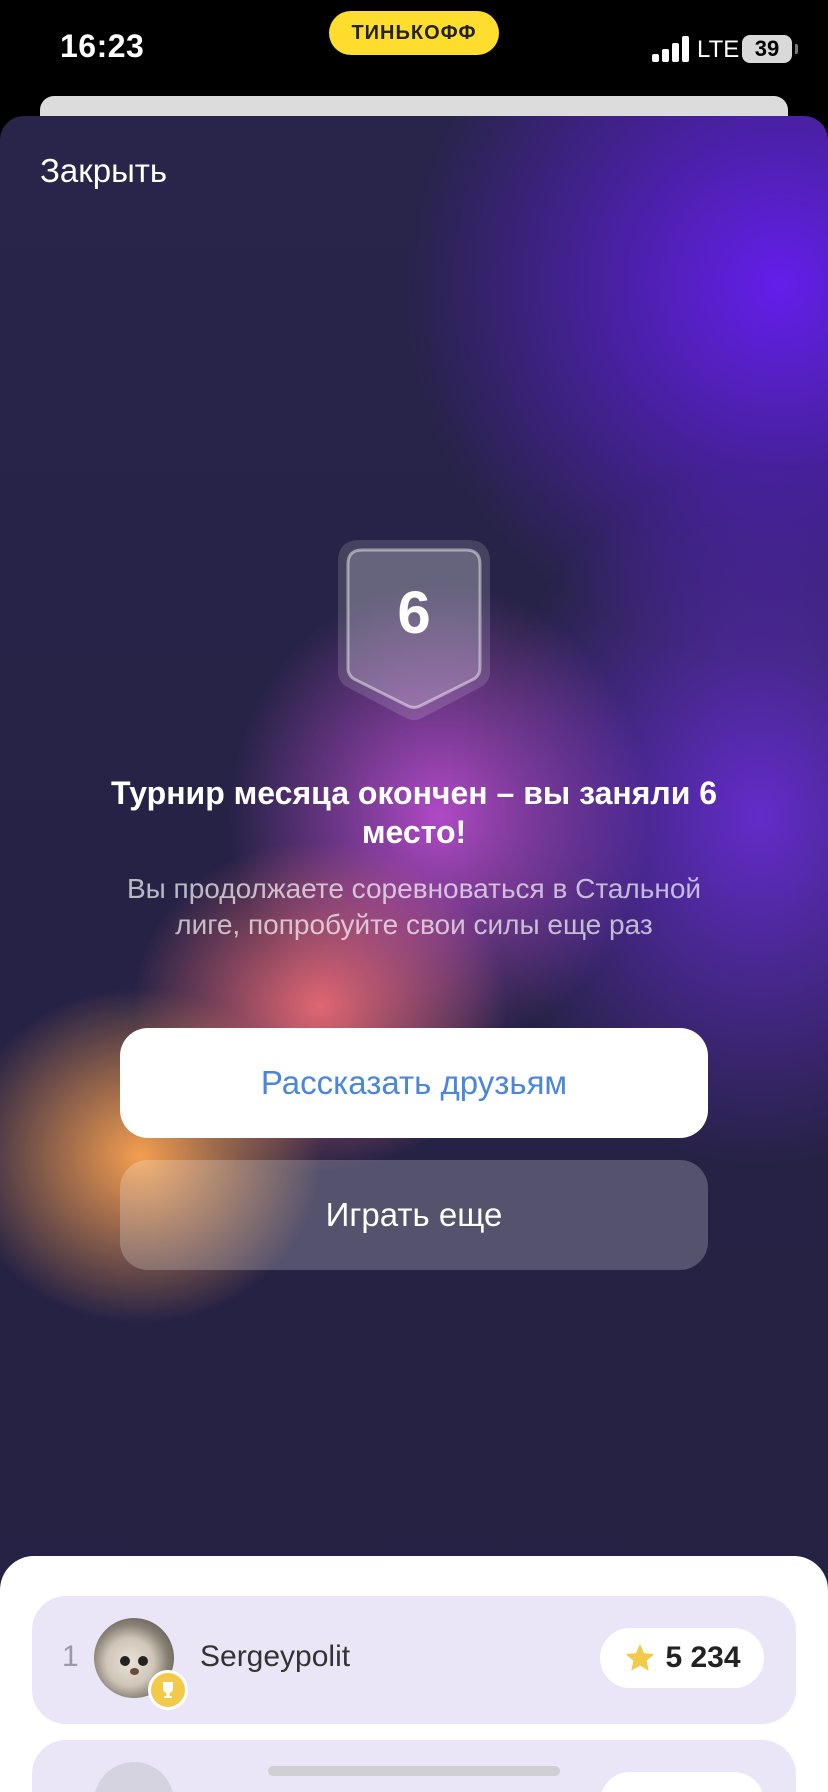 Image resolution: width=828 pixels, height=1792 pixels. I want to click on star-icon, so click(640, 1657).